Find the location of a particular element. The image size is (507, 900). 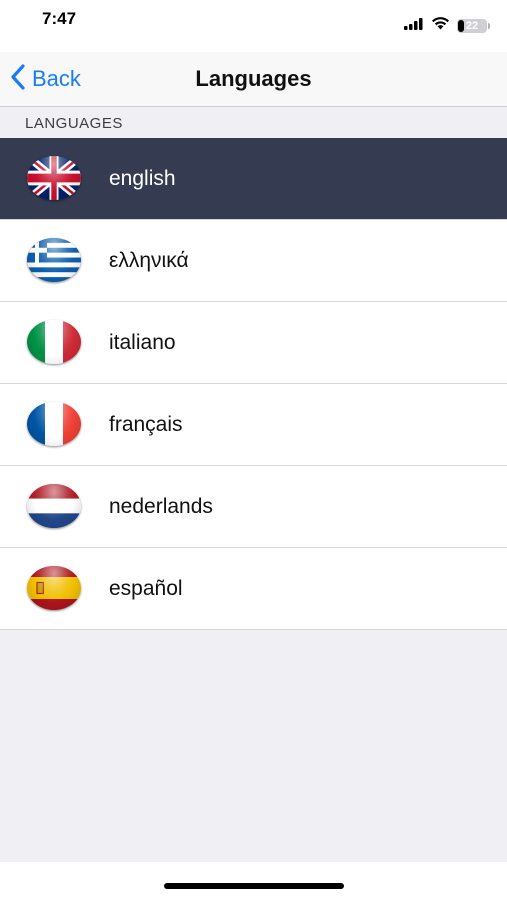

back-label: Back is located at coordinates (56, 78).